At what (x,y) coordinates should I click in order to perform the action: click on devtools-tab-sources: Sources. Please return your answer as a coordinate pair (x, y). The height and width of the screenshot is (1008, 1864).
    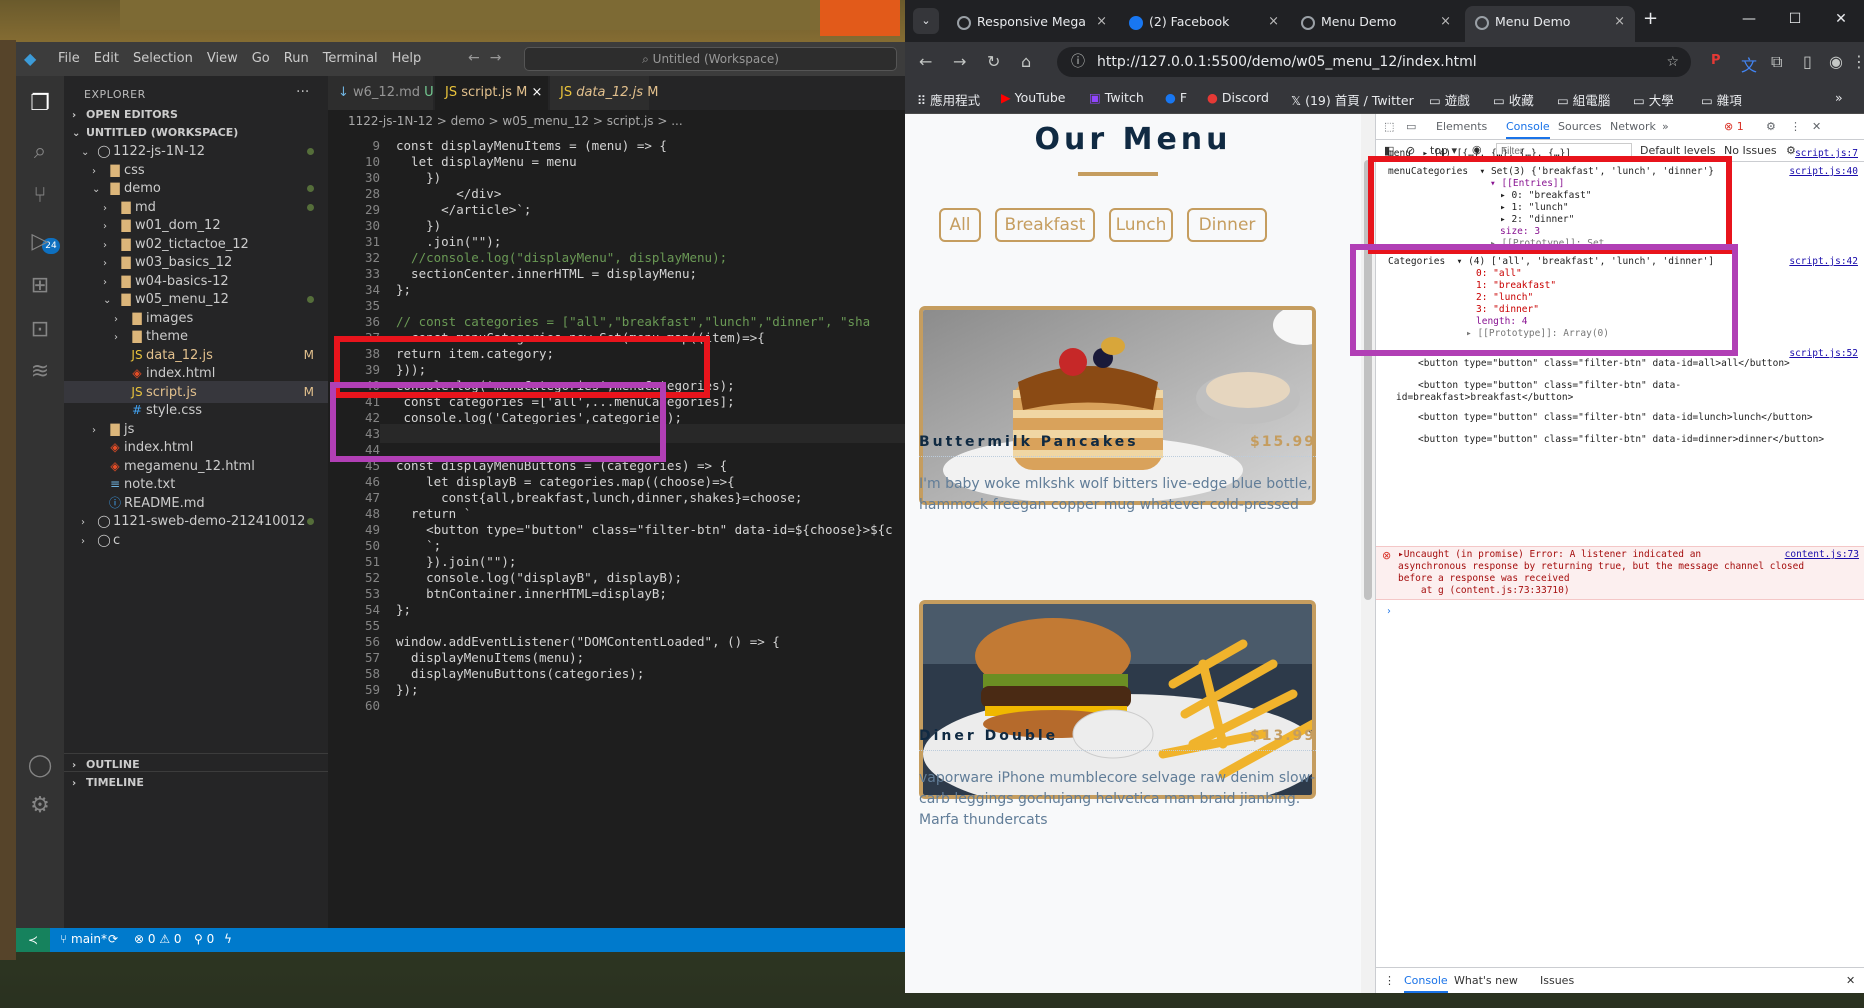
    Looking at the image, I should click on (1580, 126).